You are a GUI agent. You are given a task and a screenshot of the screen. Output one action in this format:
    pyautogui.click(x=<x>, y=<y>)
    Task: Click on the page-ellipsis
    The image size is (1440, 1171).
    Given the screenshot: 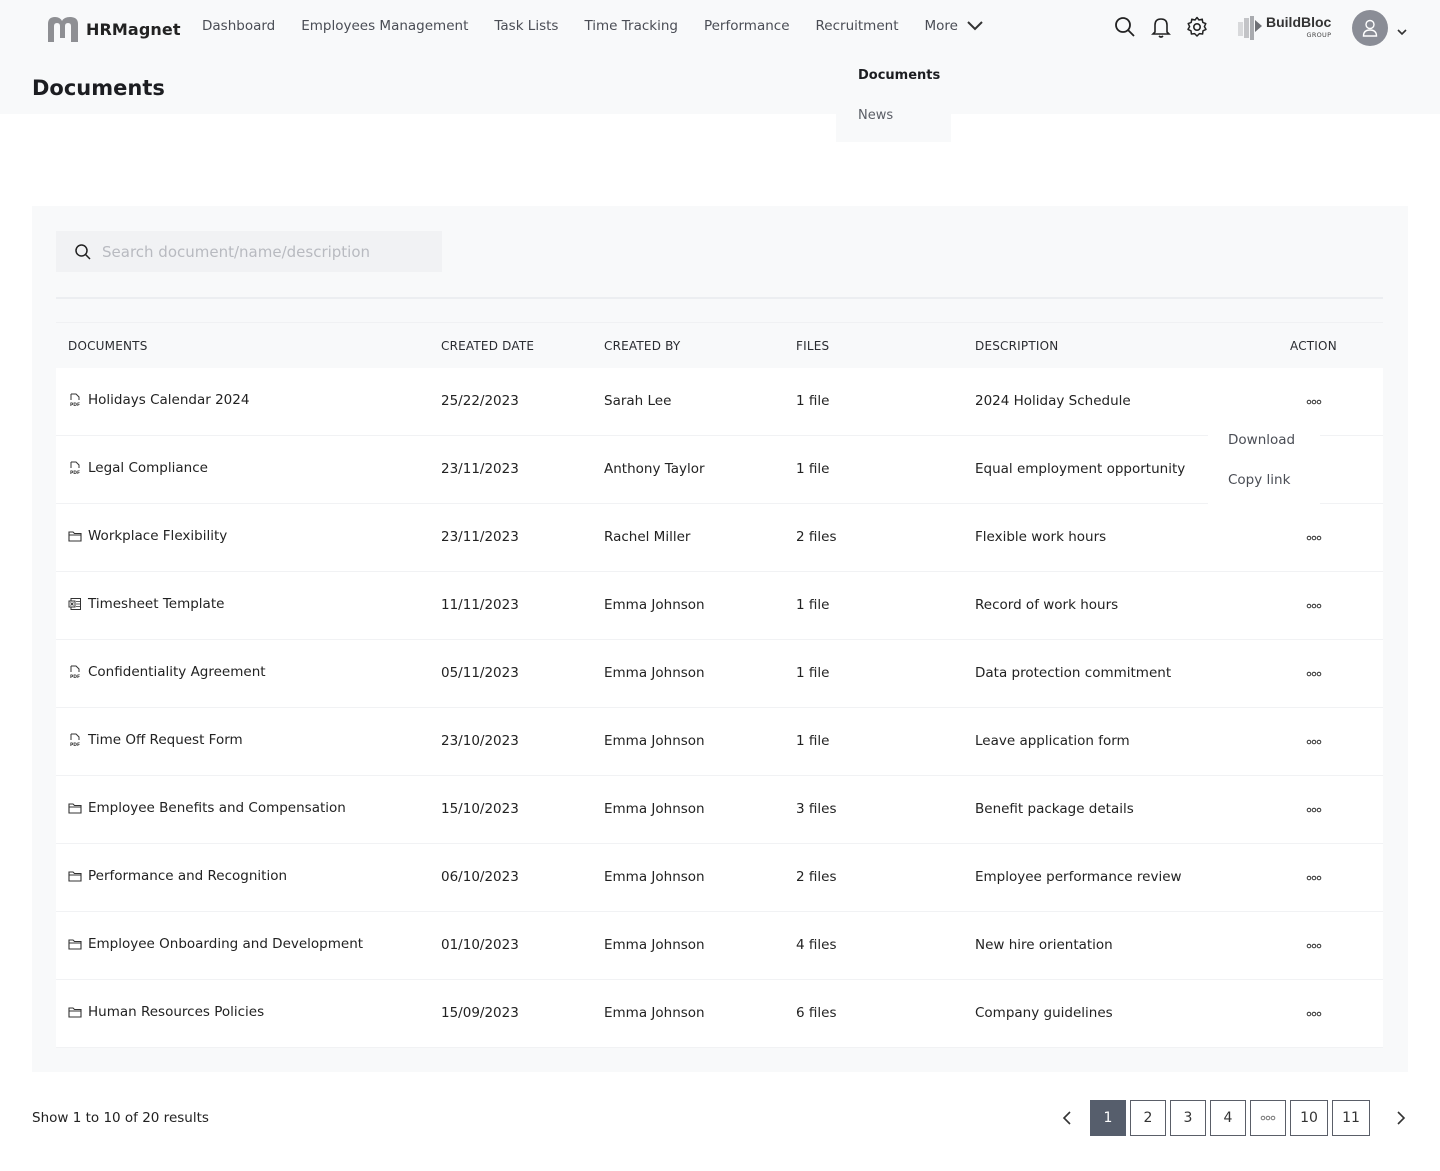 What is the action you would take?
    pyautogui.click(x=1268, y=1118)
    